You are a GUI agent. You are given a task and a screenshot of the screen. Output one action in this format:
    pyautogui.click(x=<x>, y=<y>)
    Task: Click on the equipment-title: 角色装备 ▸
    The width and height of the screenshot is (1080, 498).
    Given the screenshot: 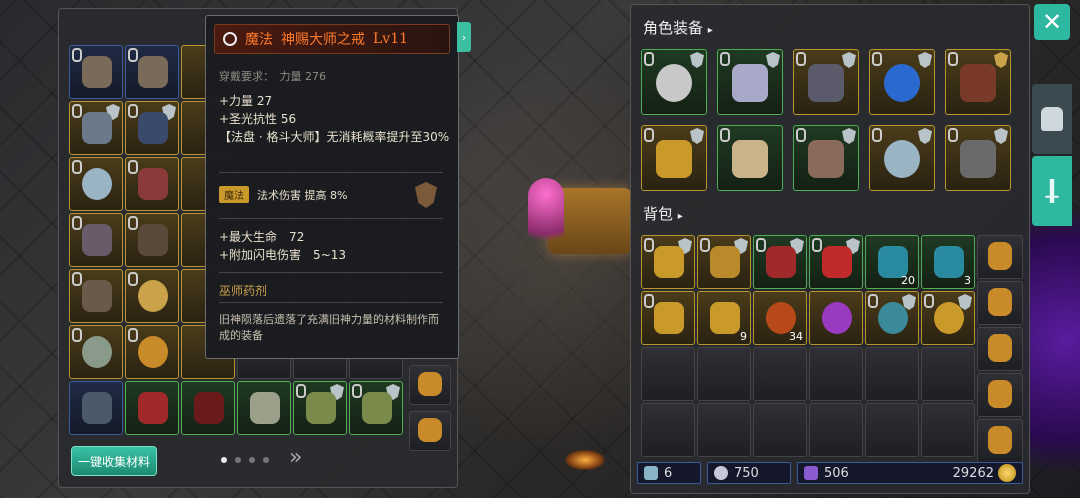 What is the action you would take?
    pyautogui.click(x=678, y=27)
    